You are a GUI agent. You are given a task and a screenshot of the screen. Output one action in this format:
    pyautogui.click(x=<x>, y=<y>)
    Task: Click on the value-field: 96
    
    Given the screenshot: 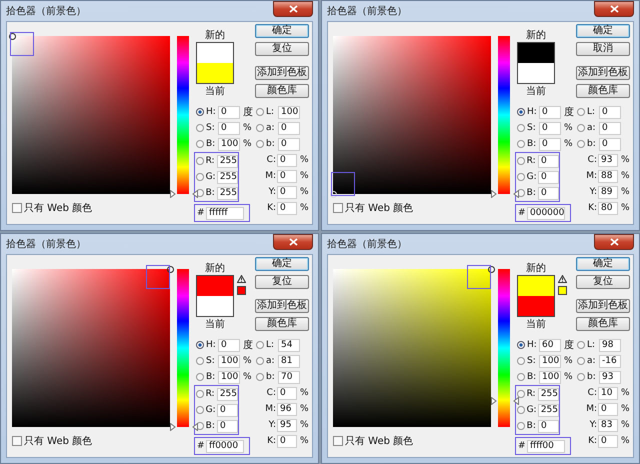 What is the action you would take?
    pyautogui.click(x=287, y=409)
    